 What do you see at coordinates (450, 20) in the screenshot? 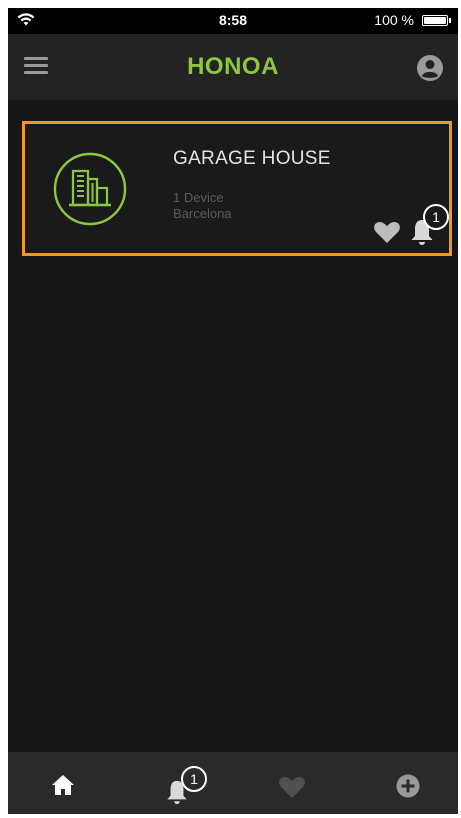
I see `battery-tip` at bounding box center [450, 20].